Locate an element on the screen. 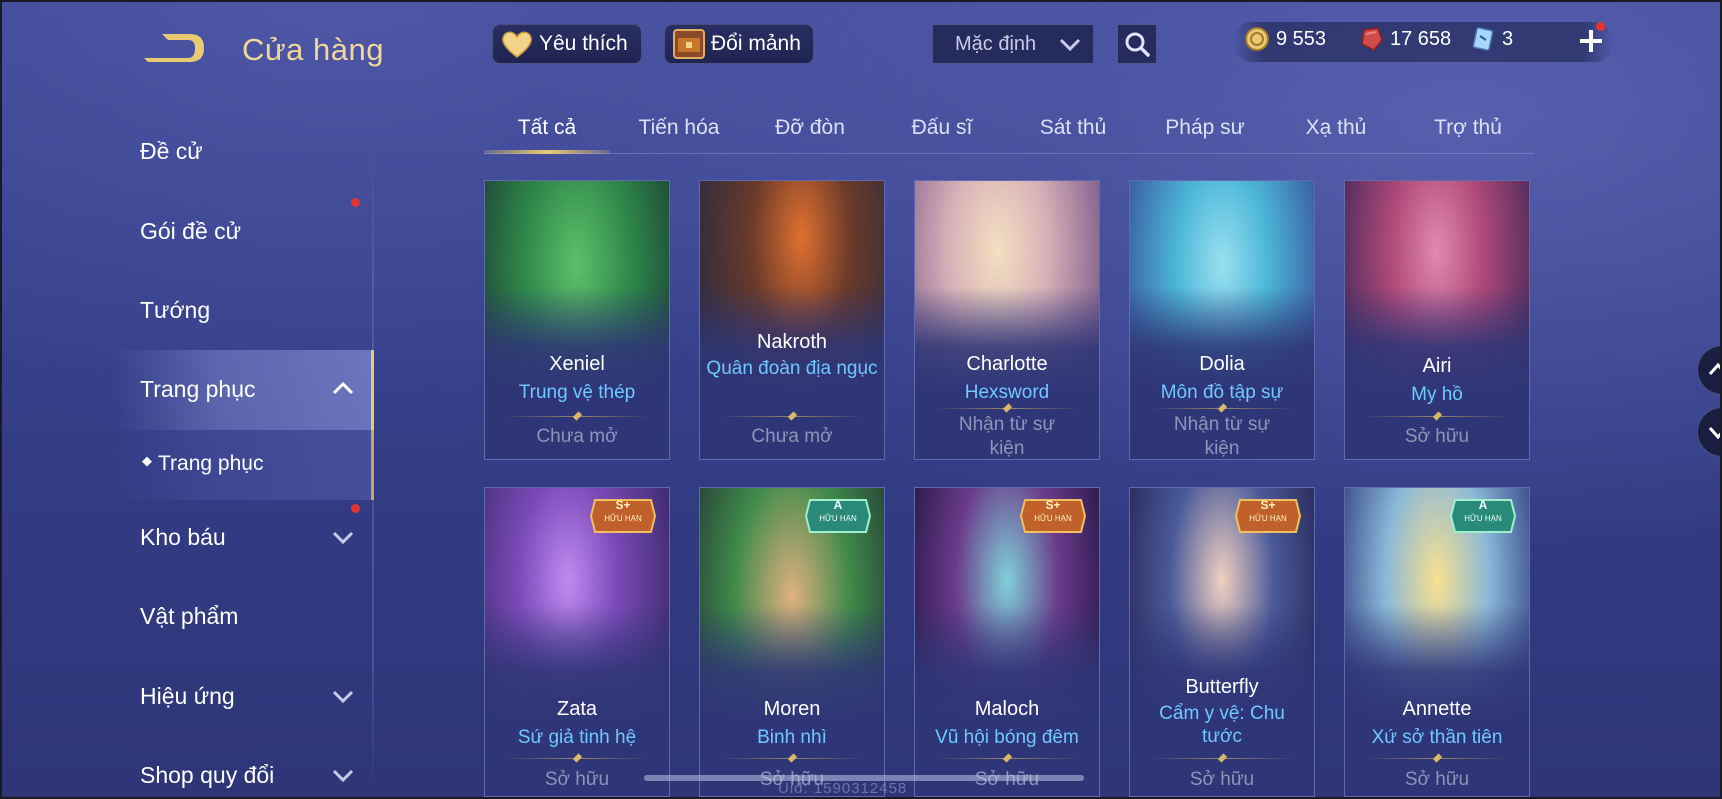 Image resolution: width=1722 pixels, height=799 pixels. sort-value: Mặc định is located at coordinates (996, 43).